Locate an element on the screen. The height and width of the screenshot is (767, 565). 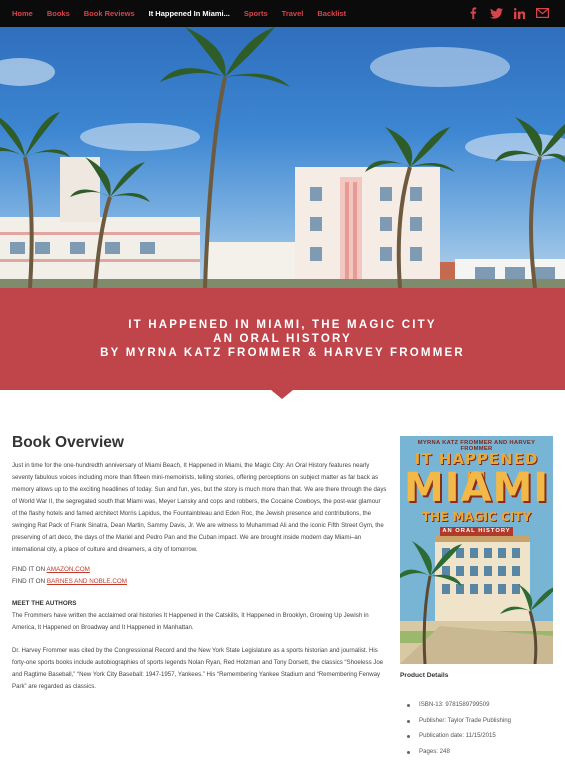
meet-the-authors-heading: MEET THE AUTHORS is located at coordinates (44, 603).